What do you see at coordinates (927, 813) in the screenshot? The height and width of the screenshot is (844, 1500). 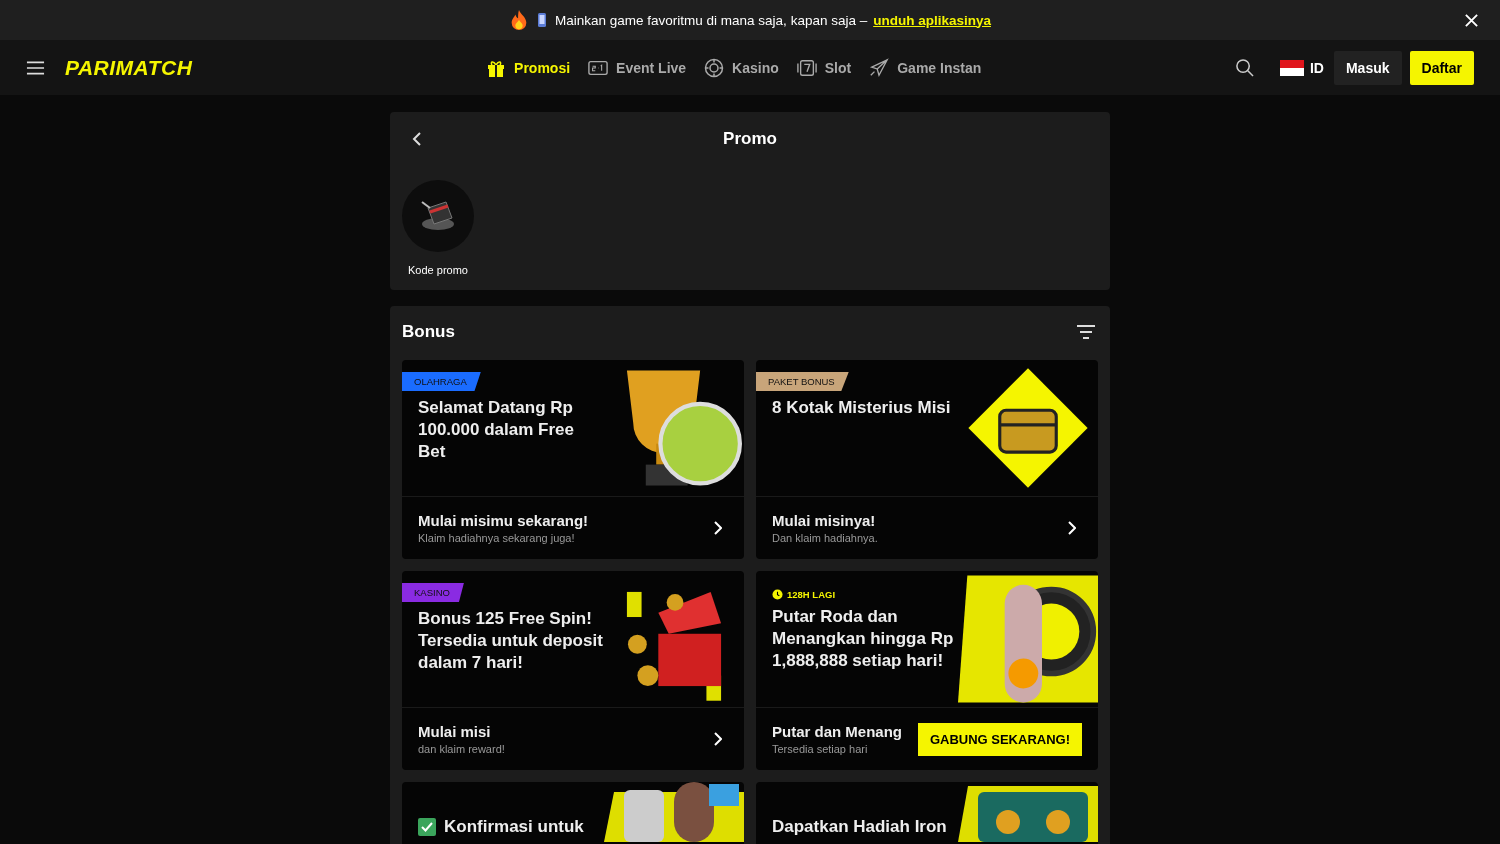 I see `bonus-card: Dapatkan Hadiah Iron` at bounding box center [927, 813].